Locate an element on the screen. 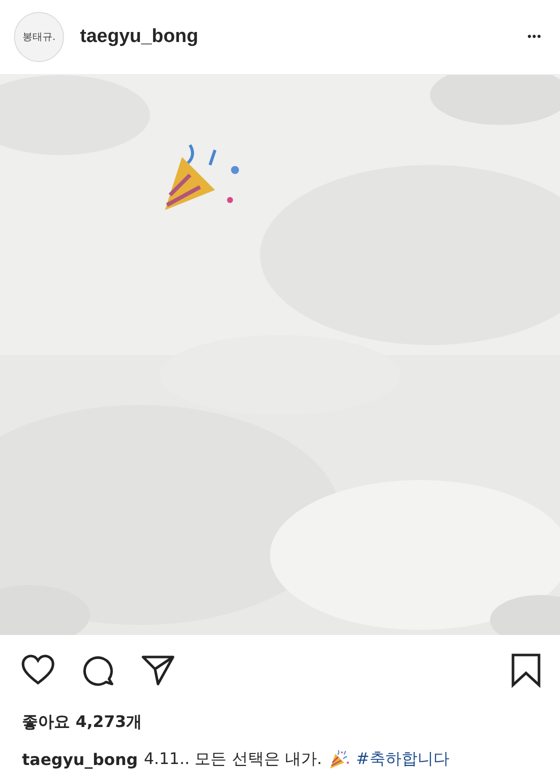  avatar: 봉태규. is located at coordinates (39, 37).